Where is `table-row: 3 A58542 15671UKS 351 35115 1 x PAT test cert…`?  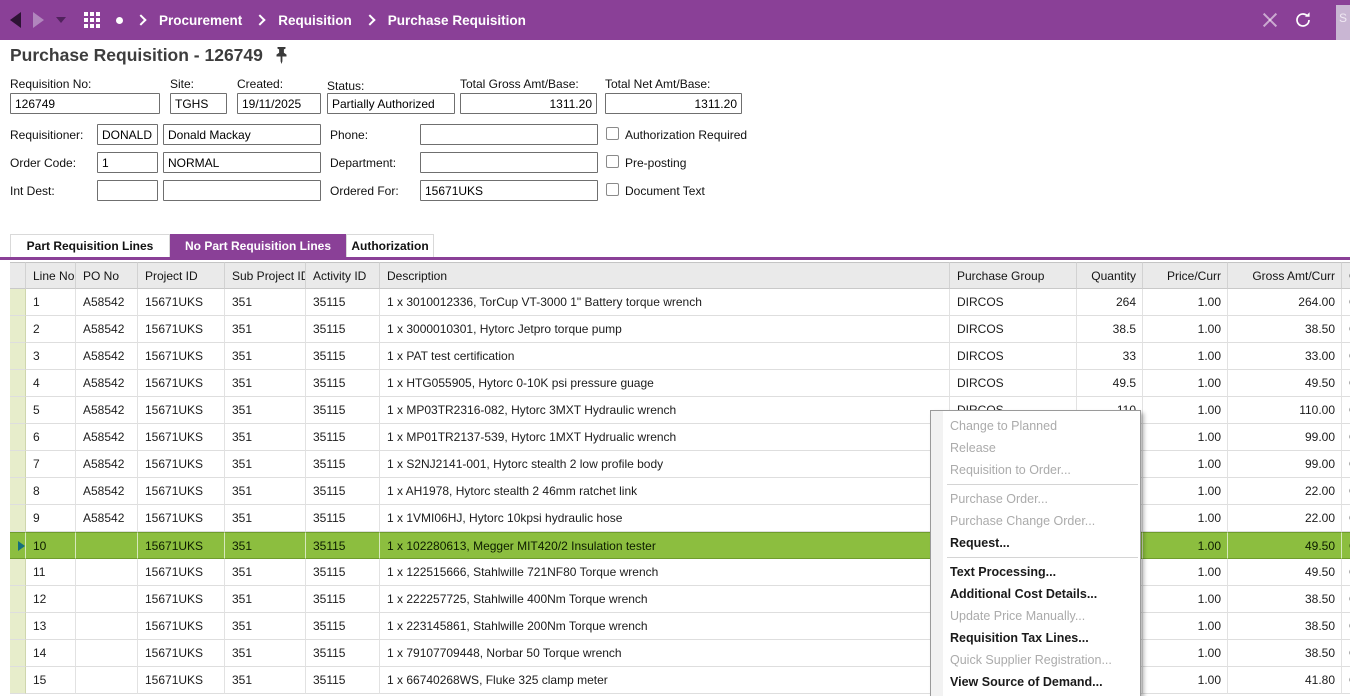
table-row: 3 A58542 15671UKS 351 35115 1 x PAT test cert… is located at coordinates (680, 356).